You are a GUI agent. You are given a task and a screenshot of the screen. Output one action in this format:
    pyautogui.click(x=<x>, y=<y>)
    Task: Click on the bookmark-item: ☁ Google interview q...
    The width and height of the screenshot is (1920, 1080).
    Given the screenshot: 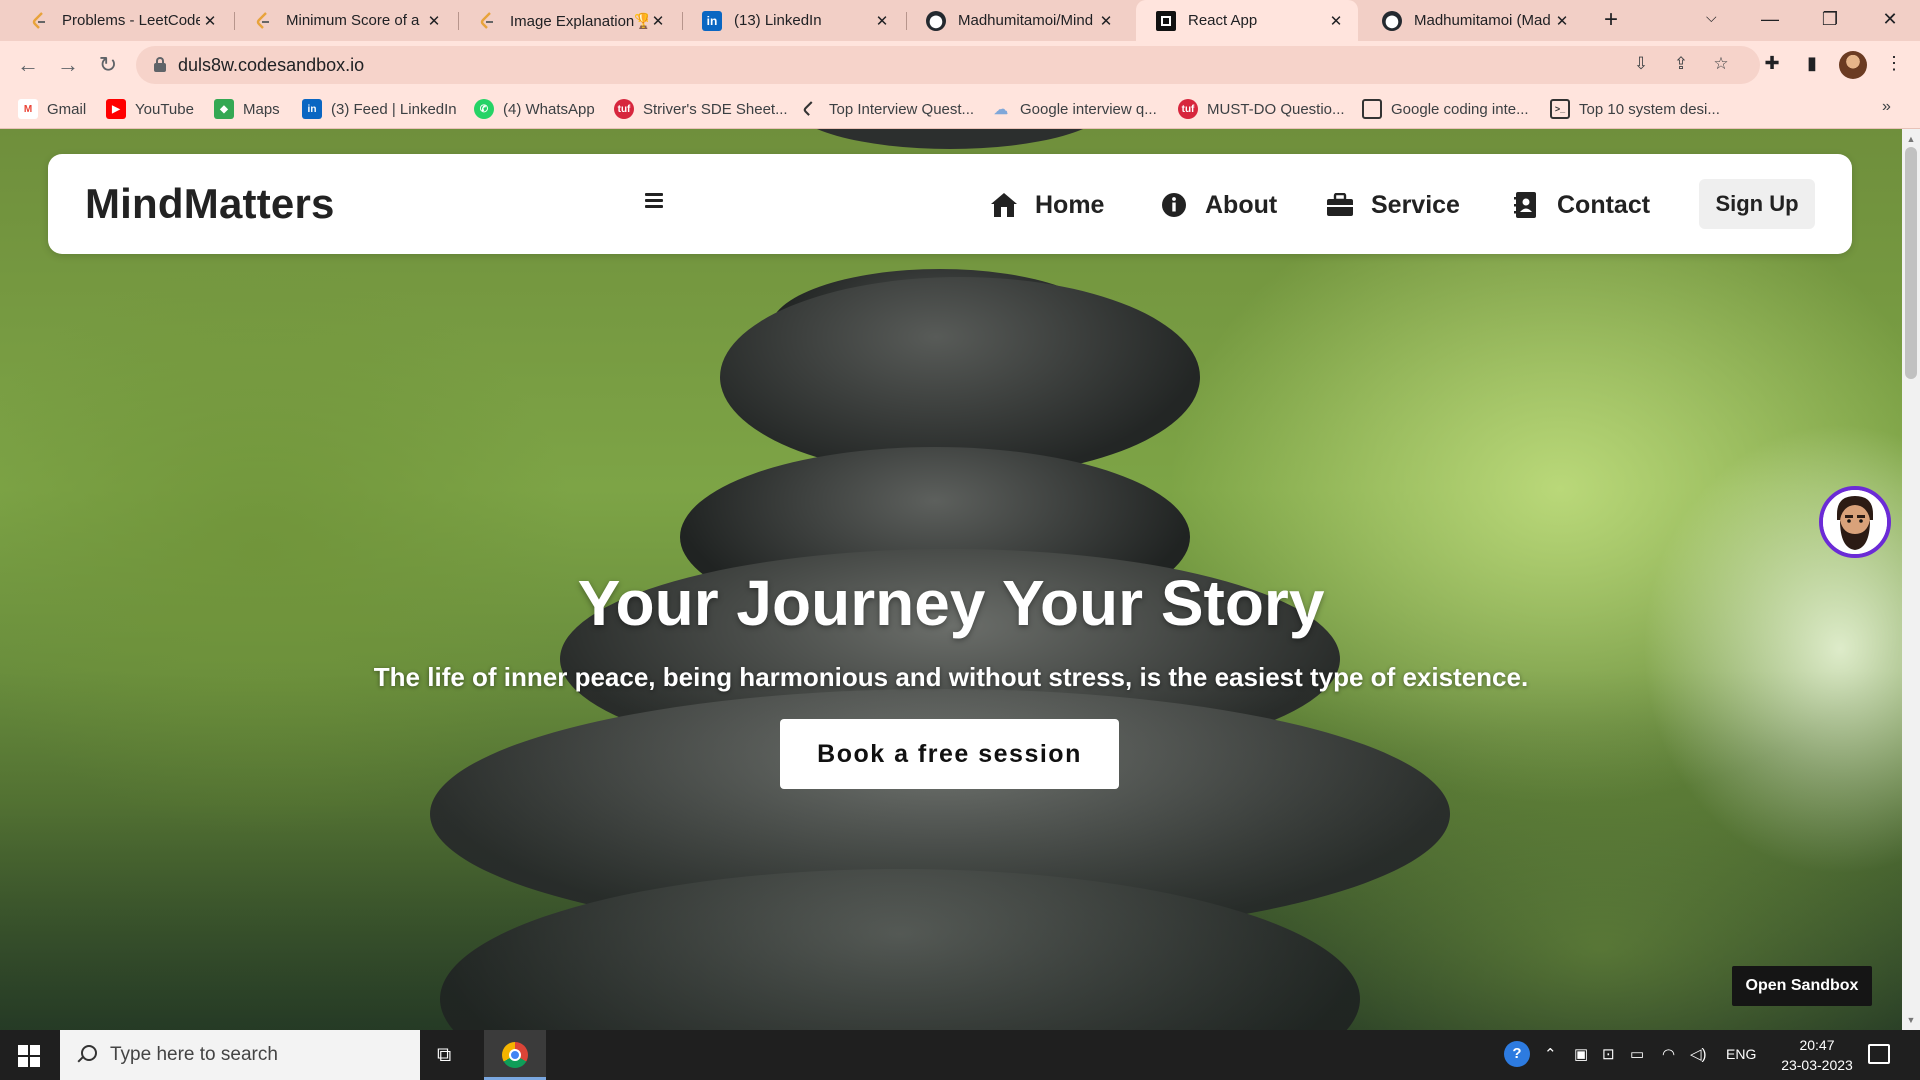 What is the action you would take?
    pyautogui.click(x=1074, y=109)
    